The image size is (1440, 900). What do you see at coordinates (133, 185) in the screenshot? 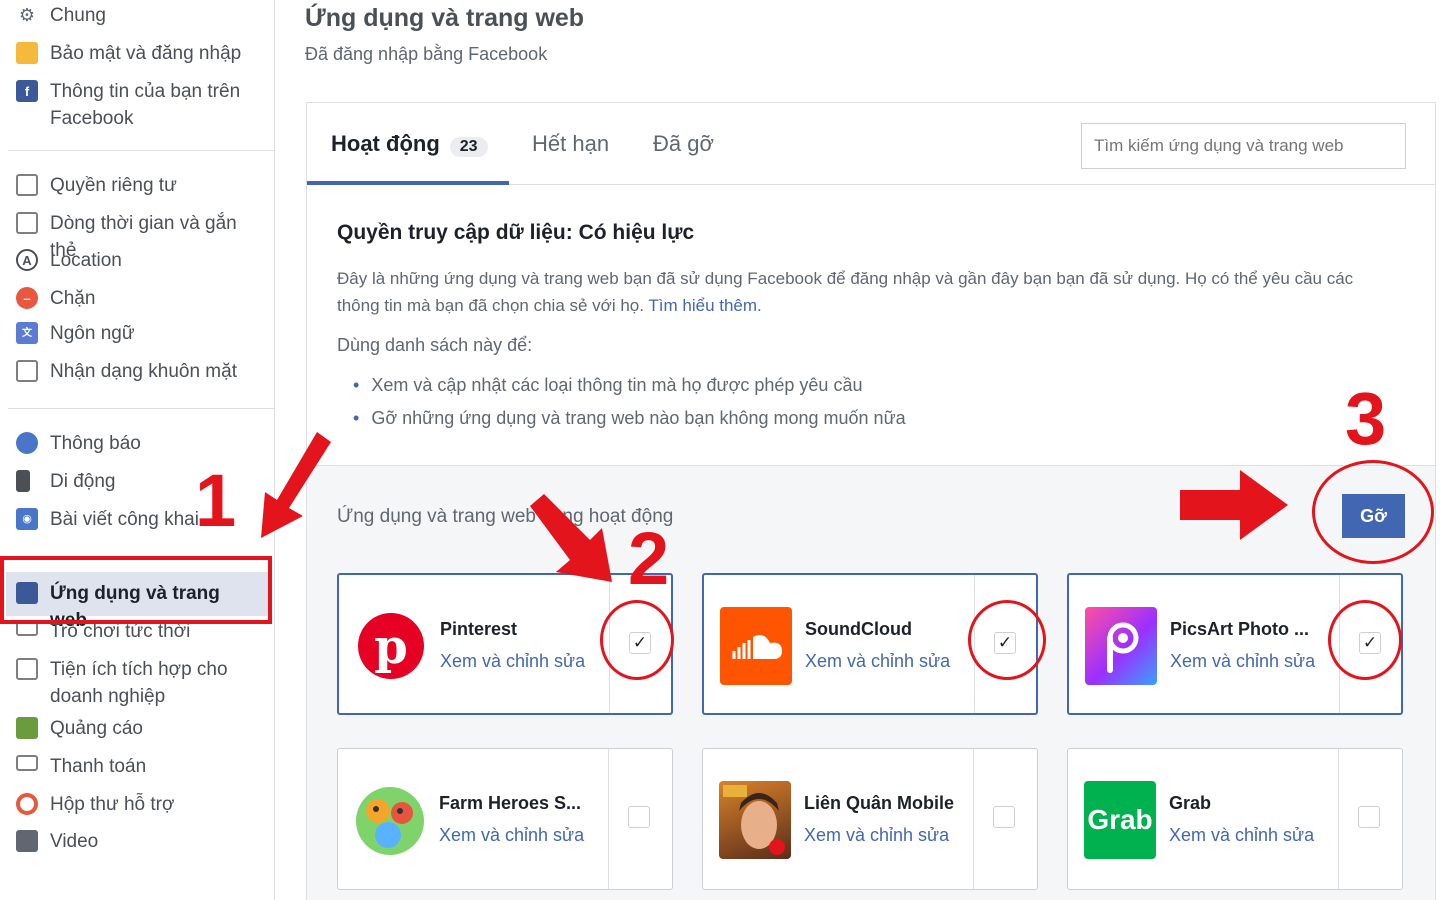
I see `sidebar-item-privacy: Quyền riêng tư` at bounding box center [133, 185].